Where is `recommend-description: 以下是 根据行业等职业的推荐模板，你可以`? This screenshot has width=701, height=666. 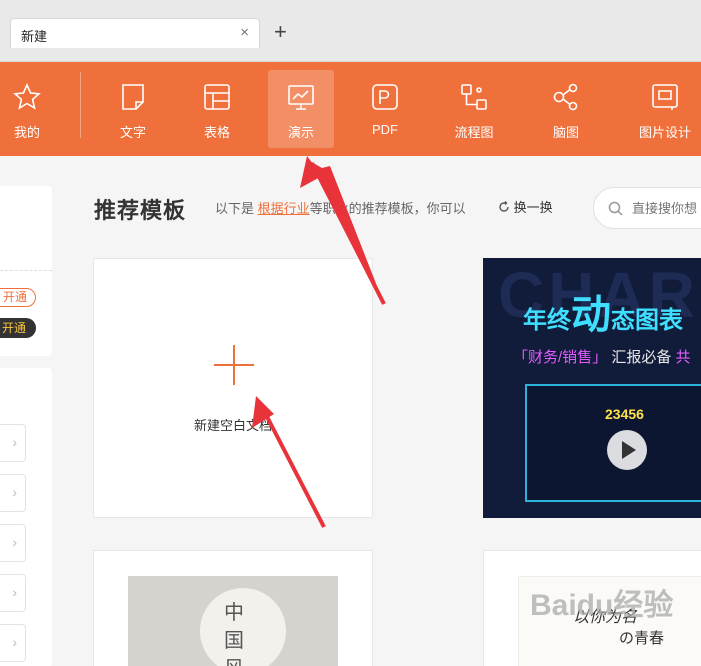
recommend-description: 以下是 根据行业等职业的推荐模板，你可以 is located at coordinates (340, 207).